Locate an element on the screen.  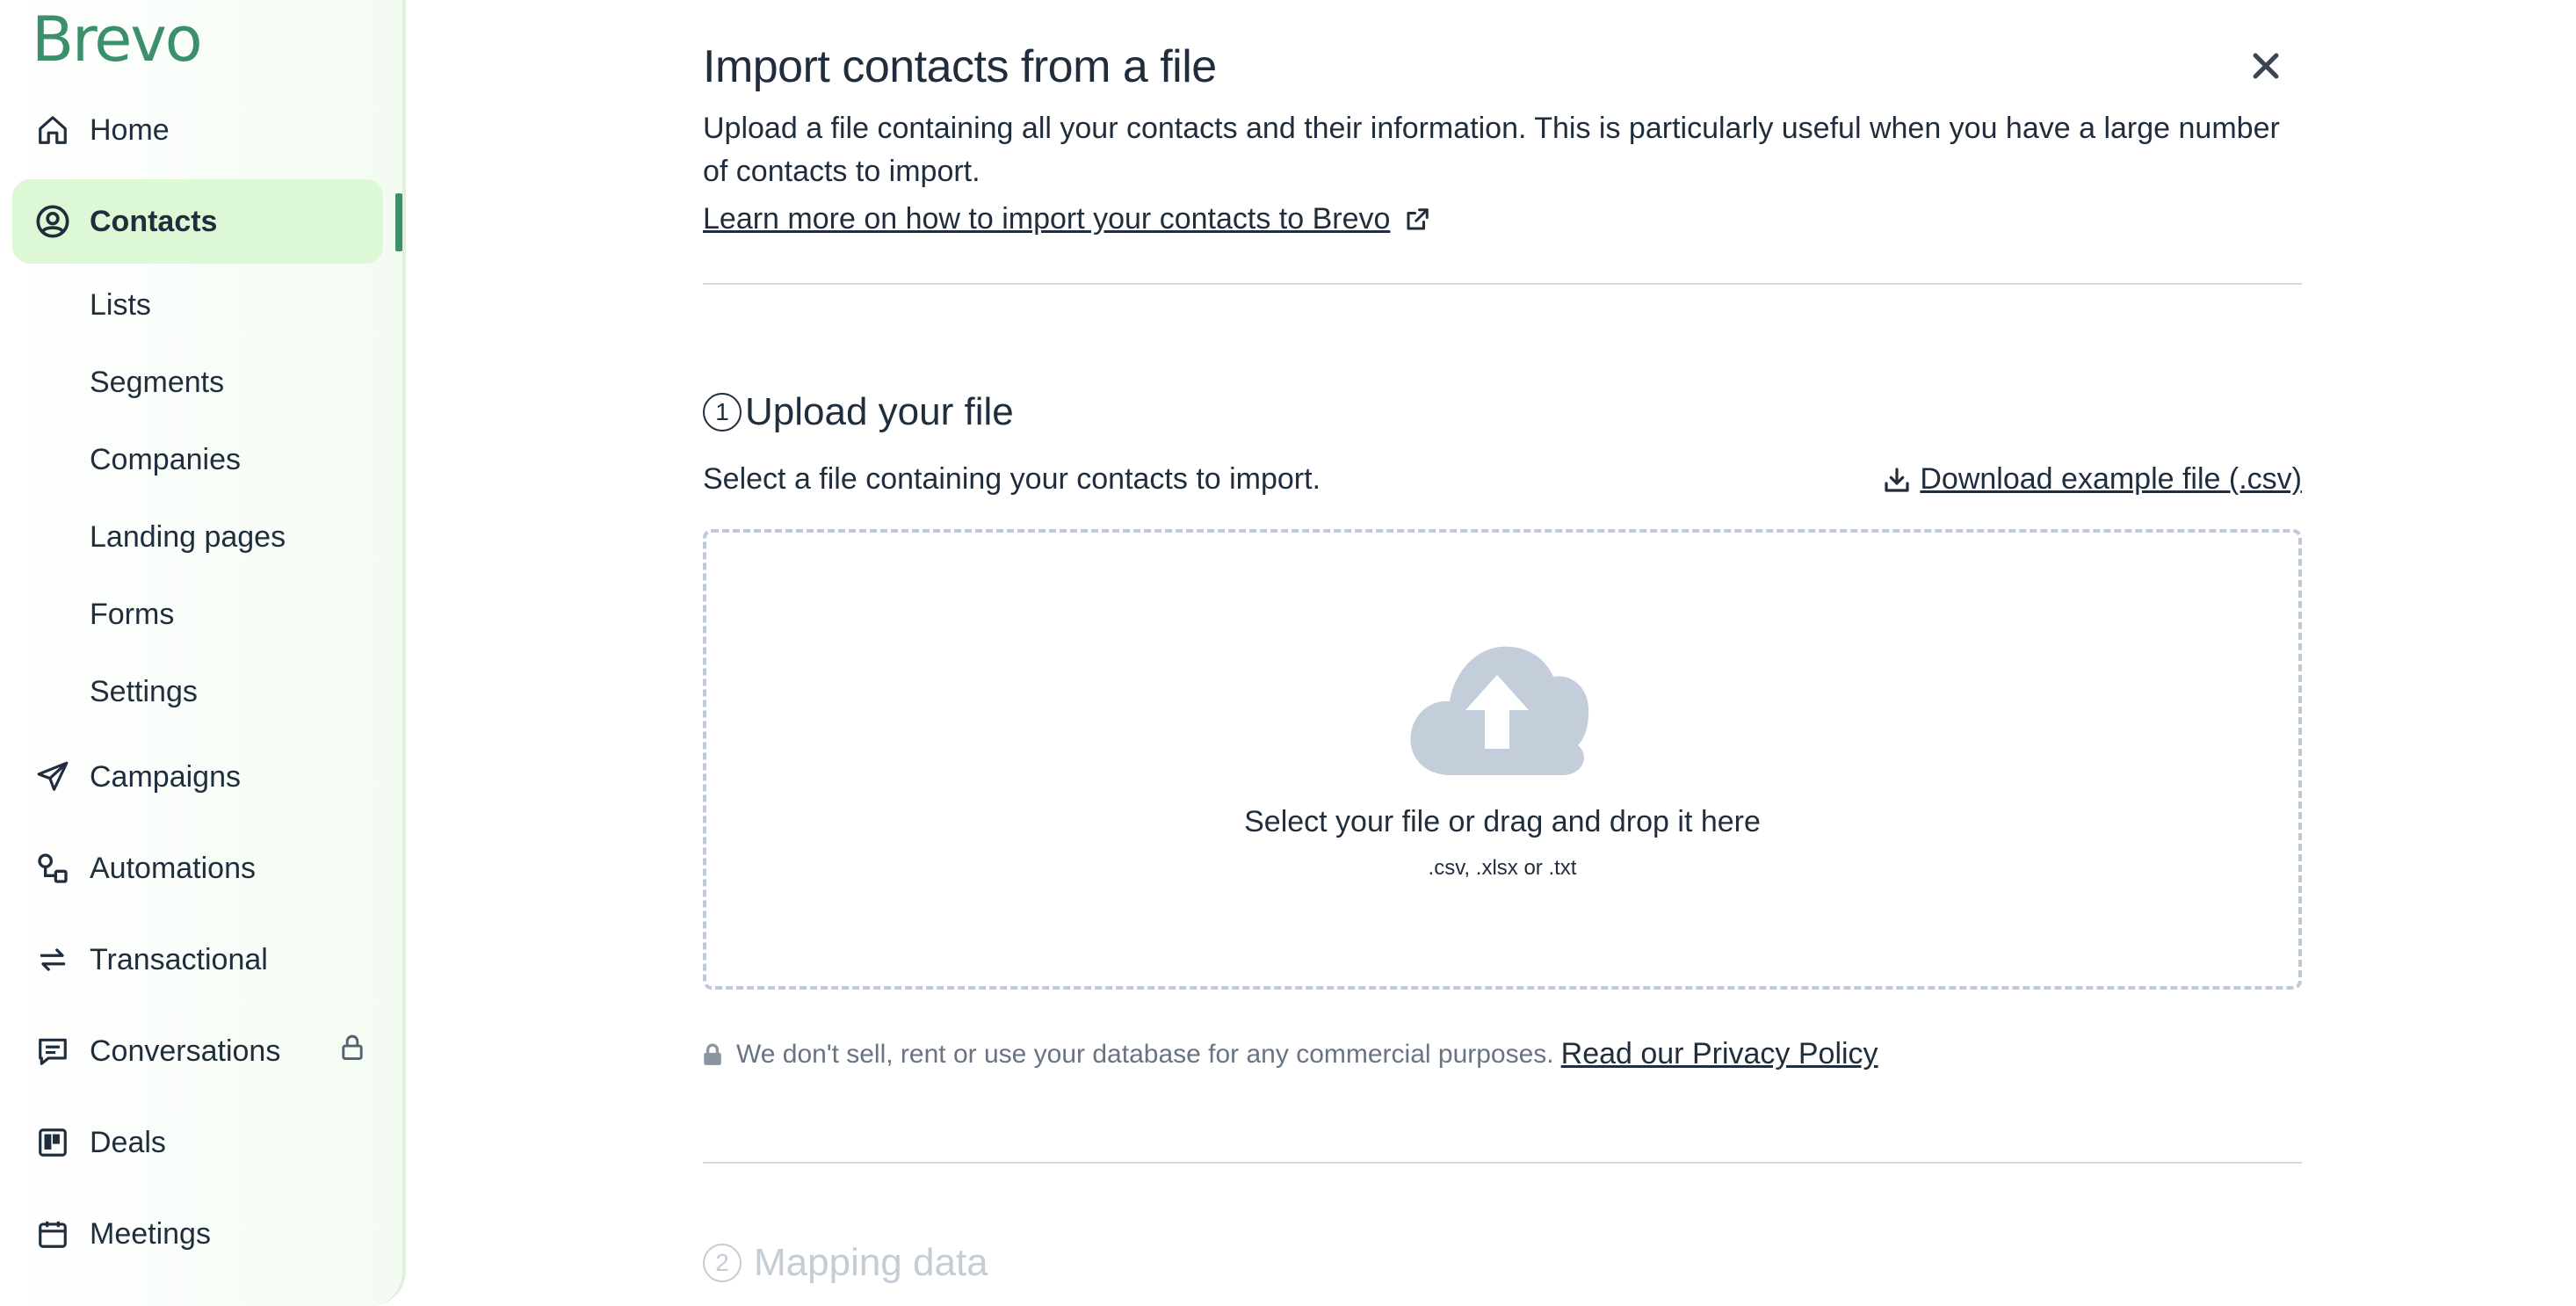
nav-item-transactional: Transactional is located at coordinates (197, 960).